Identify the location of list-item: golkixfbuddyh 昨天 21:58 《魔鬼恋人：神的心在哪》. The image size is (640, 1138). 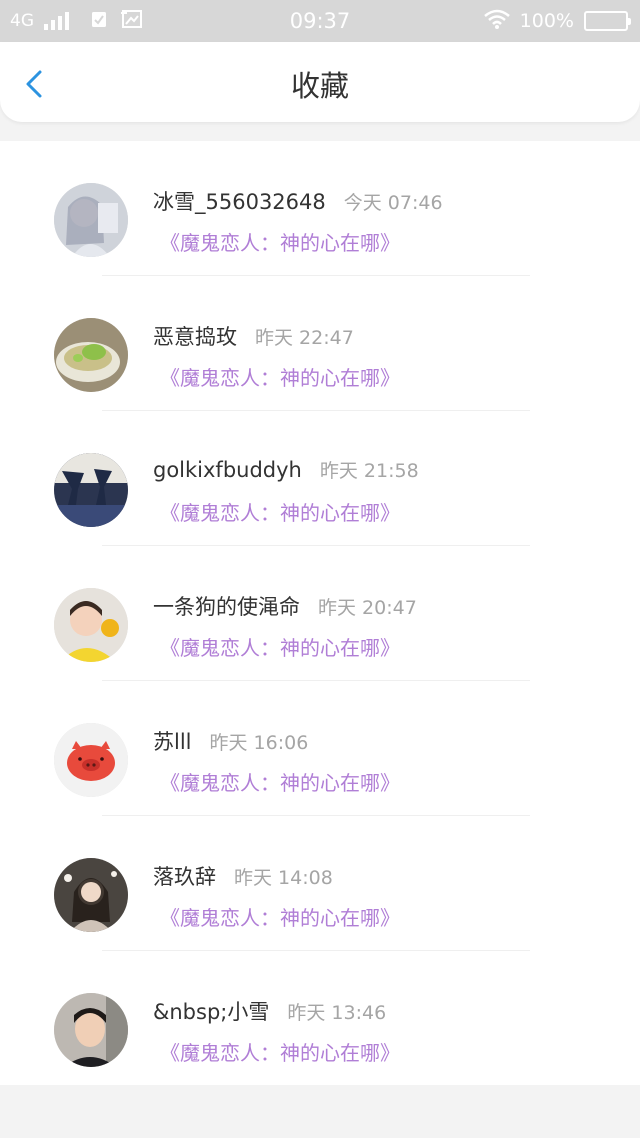
(320, 478).